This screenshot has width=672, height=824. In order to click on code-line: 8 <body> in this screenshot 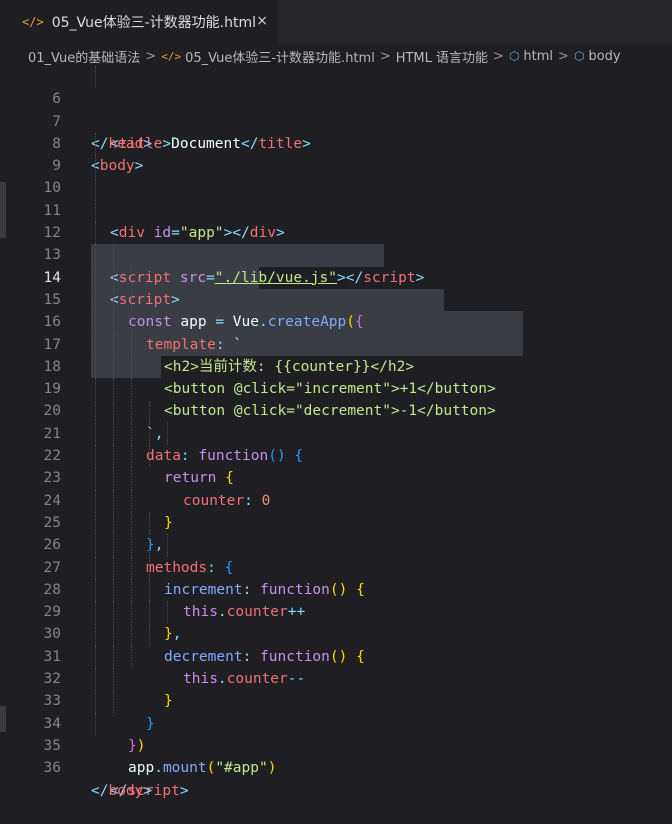, I will do `click(336, 142)`.